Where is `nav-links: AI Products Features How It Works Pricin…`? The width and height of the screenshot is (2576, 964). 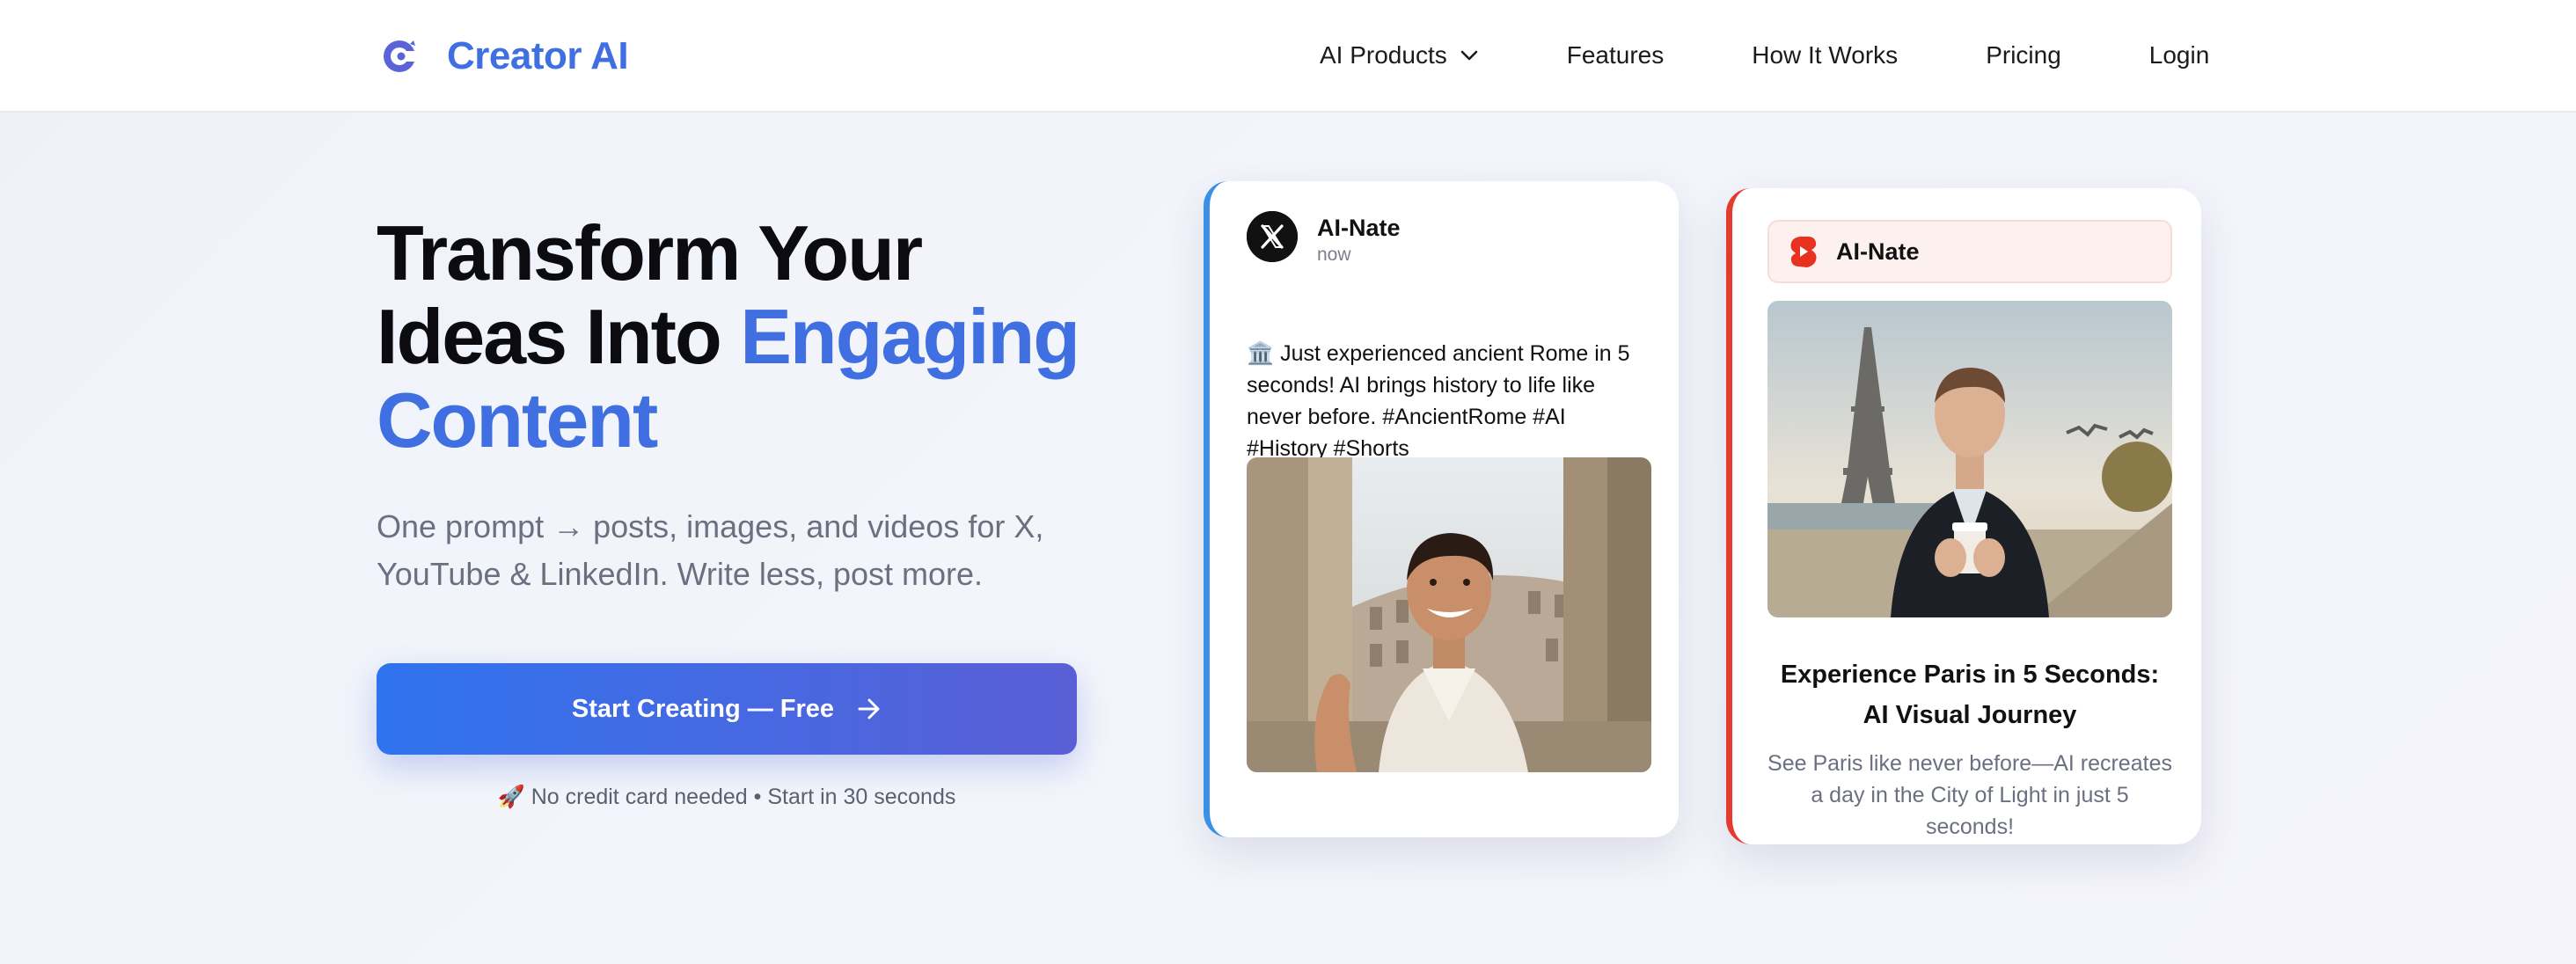
nav-links: AI Products Features How It Works Pricin… is located at coordinates (1764, 55).